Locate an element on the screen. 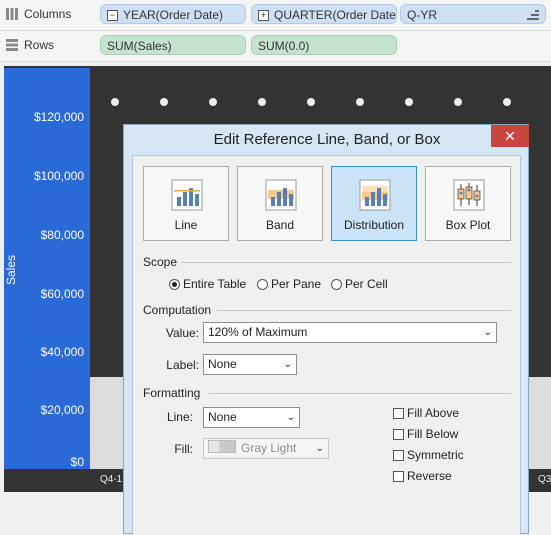  line-format-label: Line: is located at coordinates (179, 417).